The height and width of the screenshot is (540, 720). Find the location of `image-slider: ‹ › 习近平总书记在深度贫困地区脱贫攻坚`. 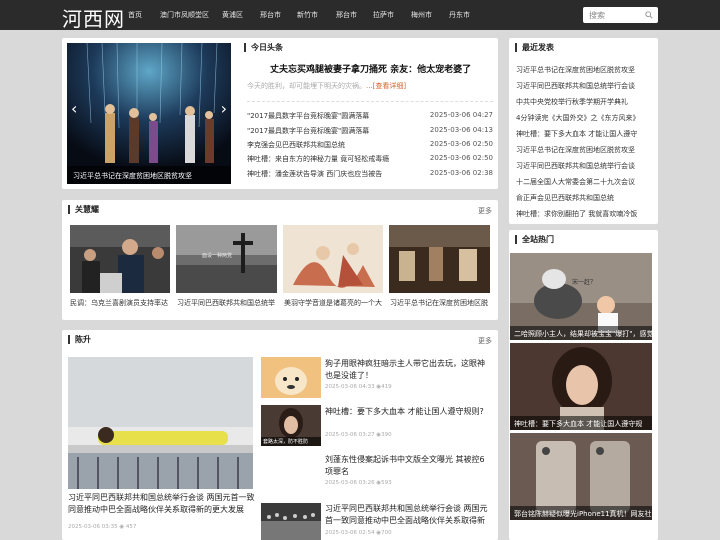

image-slider: ‹ › 习近平总书记在深度贫困地区脱贫攻坚 is located at coordinates (149, 113).